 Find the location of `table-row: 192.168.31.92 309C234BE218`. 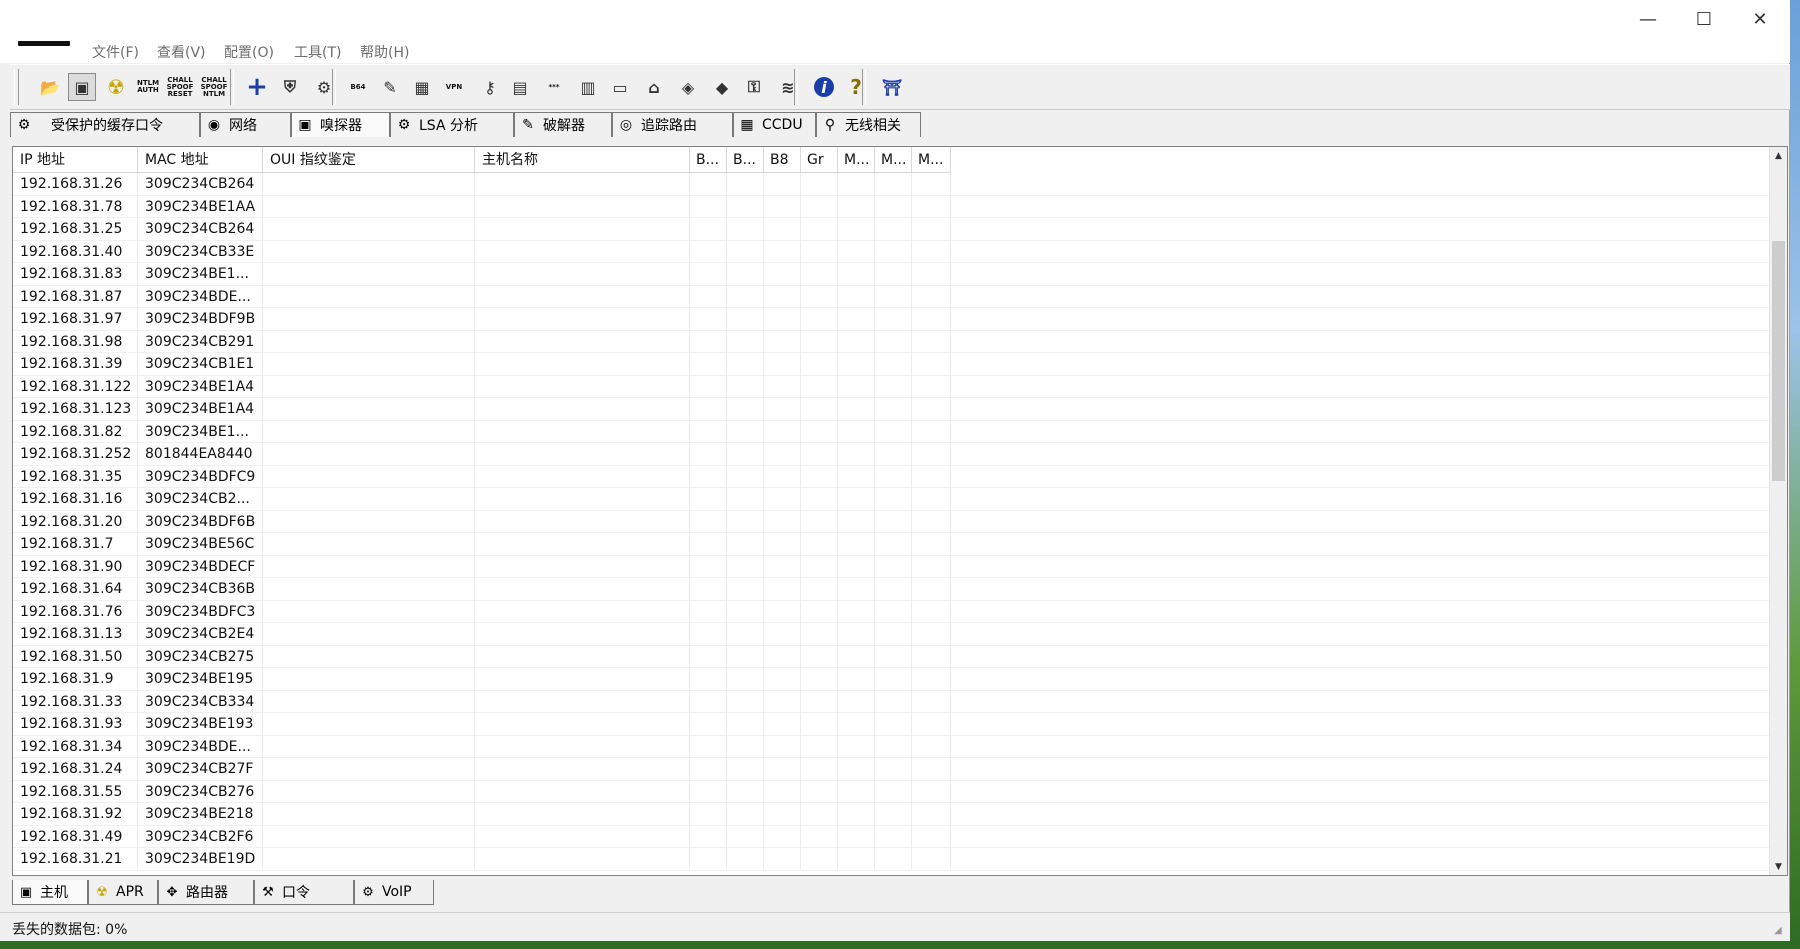

table-row: 192.168.31.92 309C234BE218 is located at coordinates (893, 814).